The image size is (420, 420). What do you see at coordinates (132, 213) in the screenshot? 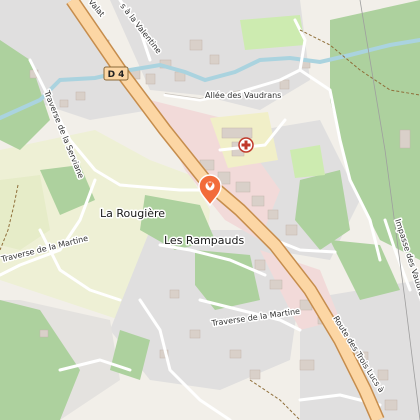
I see `place-label-la-rougiere: La Rougière` at bounding box center [132, 213].